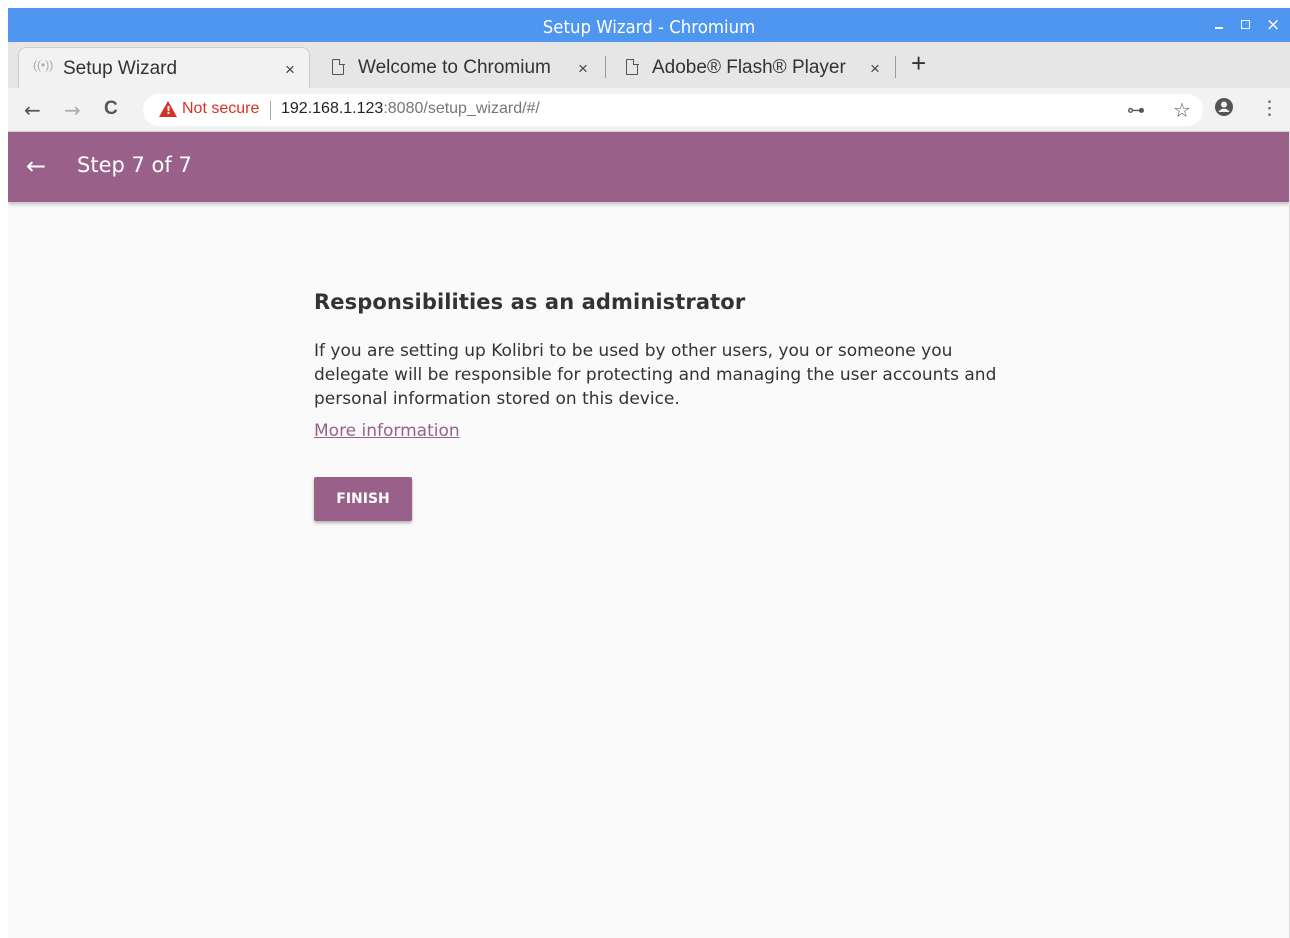 This screenshot has height=938, width=1290. I want to click on tab-welcome-to-chromium: Welcome to Chromium ×, so click(460, 67).